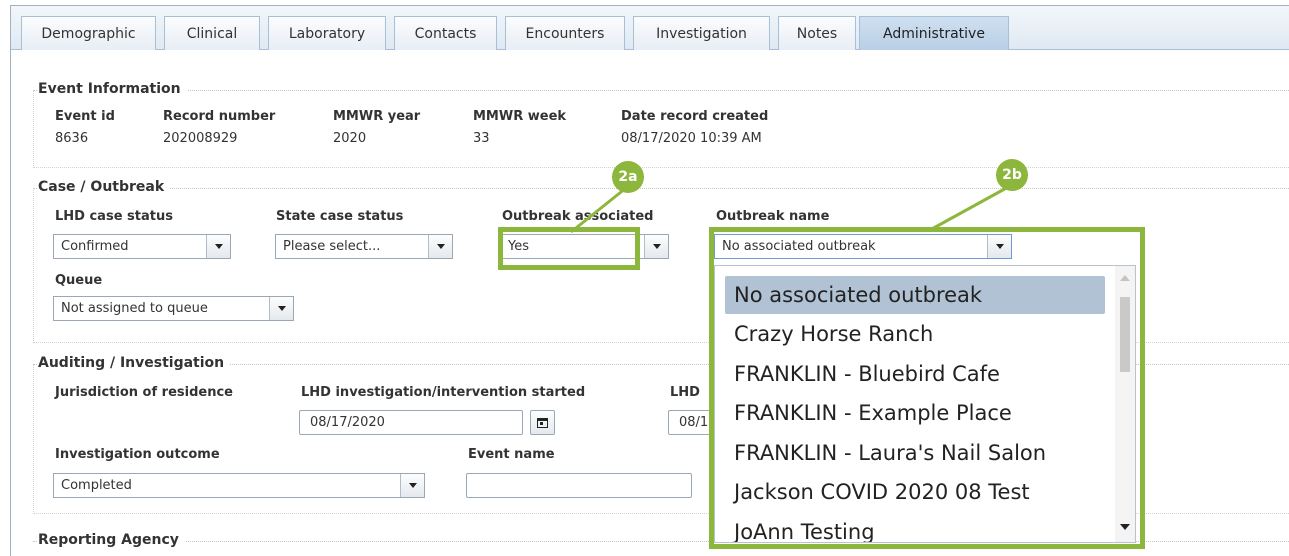  Describe the element at coordinates (628, 177) in the screenshot. I see `callout-badge-2a: 2a` at that location.